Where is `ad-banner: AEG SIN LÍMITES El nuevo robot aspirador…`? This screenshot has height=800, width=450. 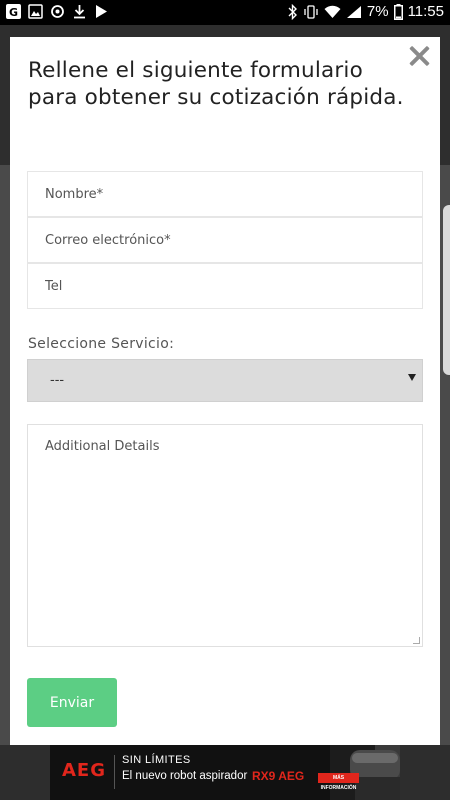 ad-banner: AEG SIN LÍMITES El nuevo robot aspirador… is located at coordinates (225, 772).